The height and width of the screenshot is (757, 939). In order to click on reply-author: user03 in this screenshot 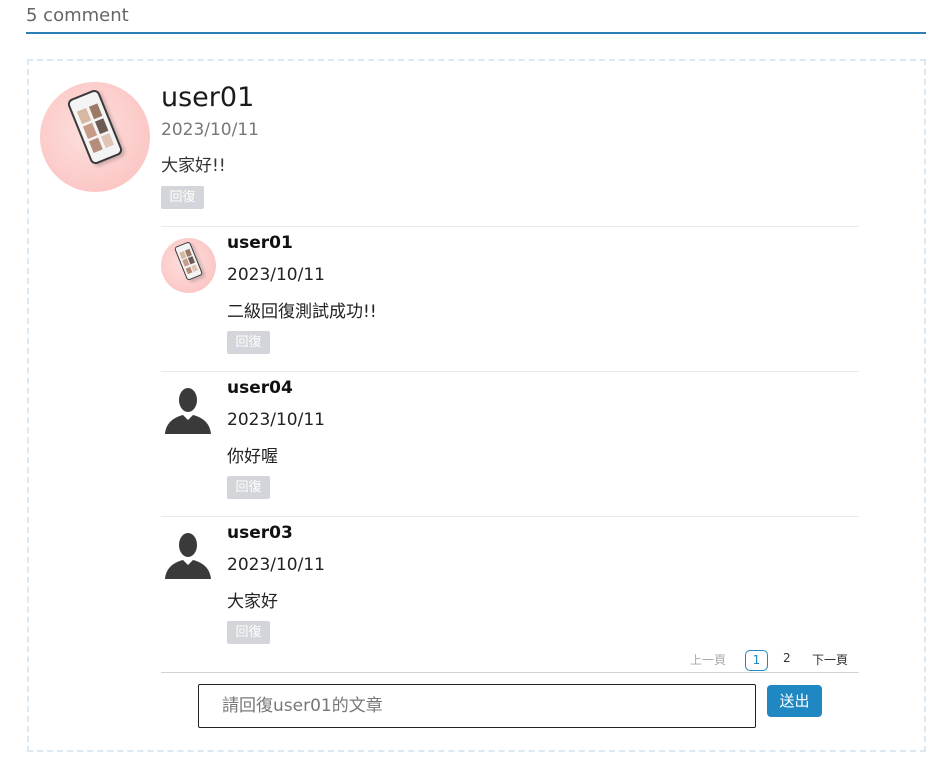, I will do `click(260, 533)`.